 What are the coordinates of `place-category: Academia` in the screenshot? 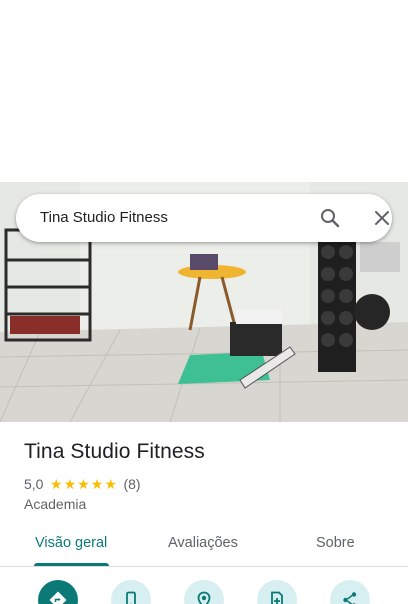 It's located at (55, 504).